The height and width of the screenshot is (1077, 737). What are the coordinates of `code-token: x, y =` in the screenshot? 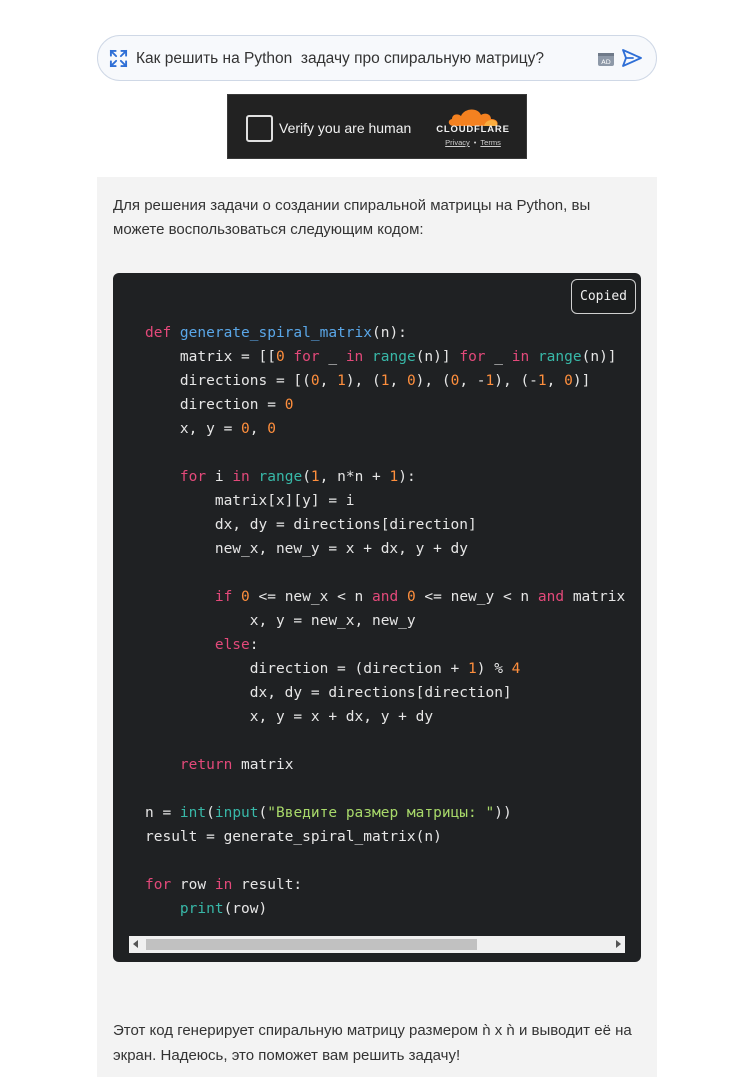 It's located at (193, 429).